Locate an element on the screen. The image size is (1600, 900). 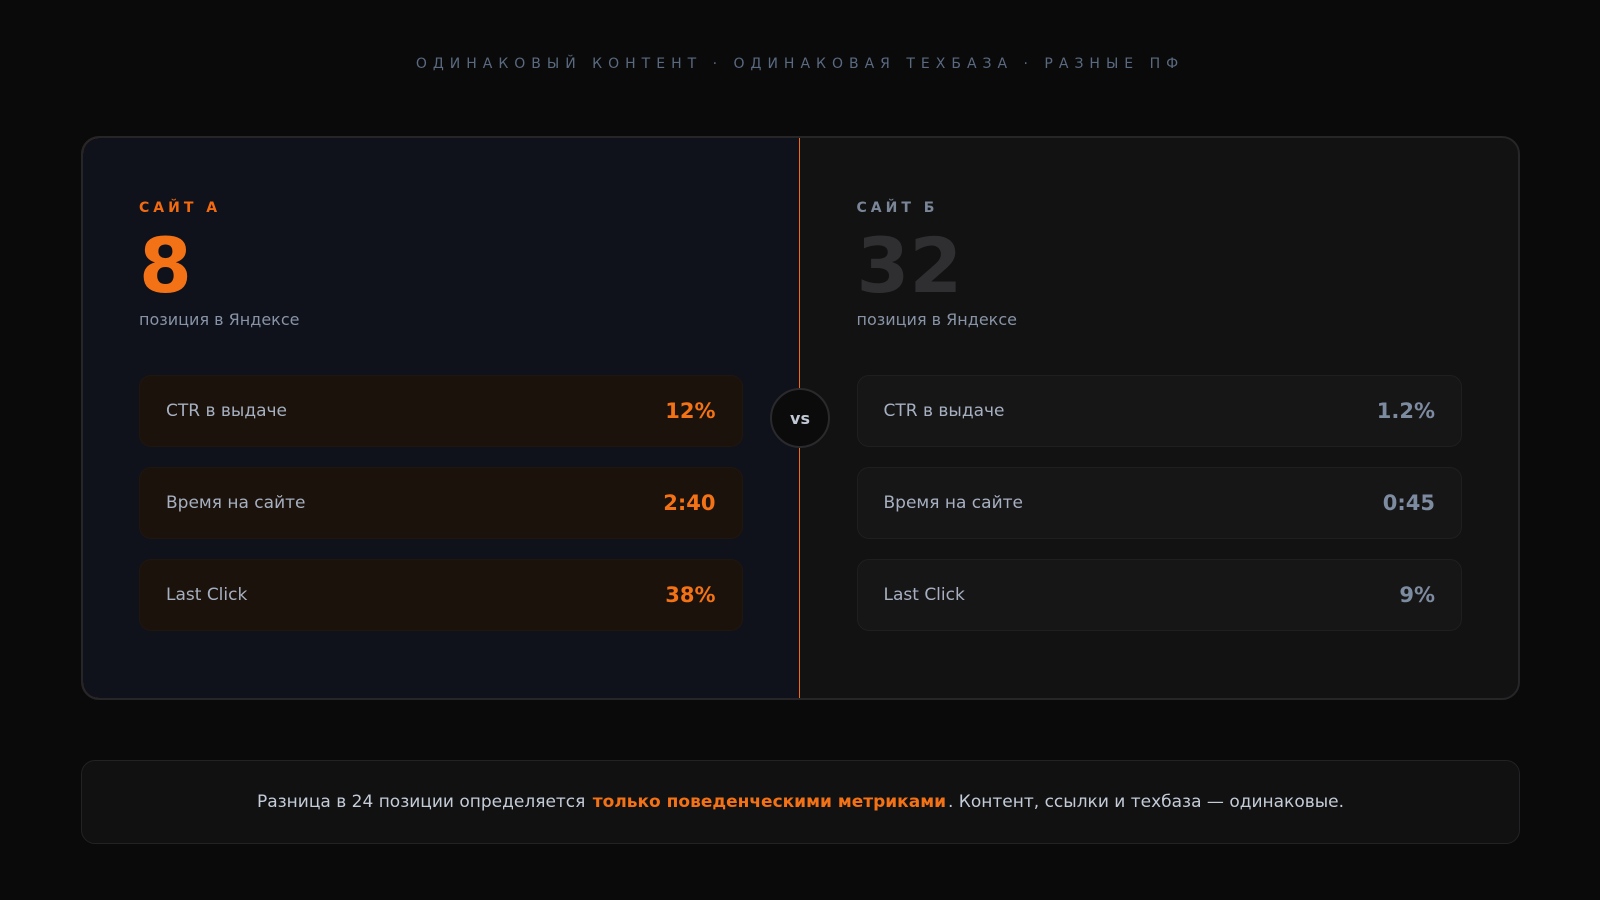
vs-badge: vs is located at coordinates (800, 418).